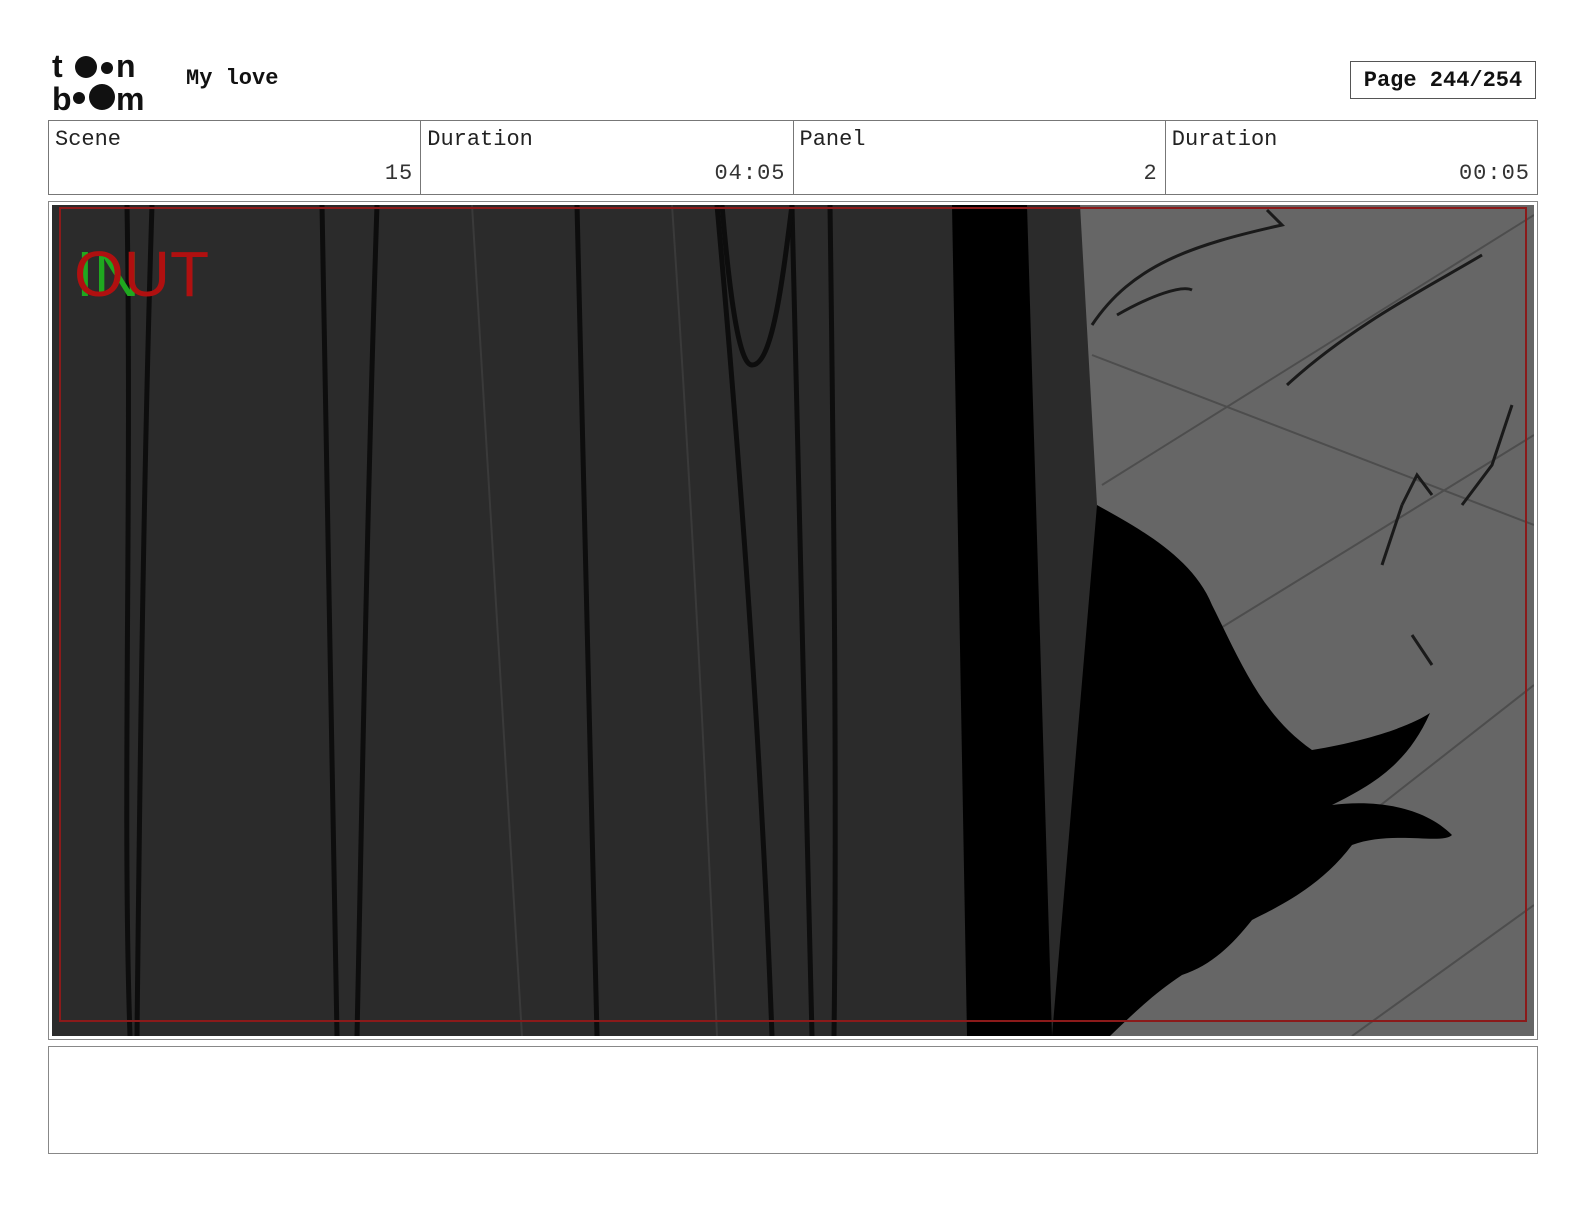 This screenshot has width=1584, height=1224. Describe the element at coordinates (98, 81) in the screenshot. I see `toon-boom-logo: t n b m` at that location.